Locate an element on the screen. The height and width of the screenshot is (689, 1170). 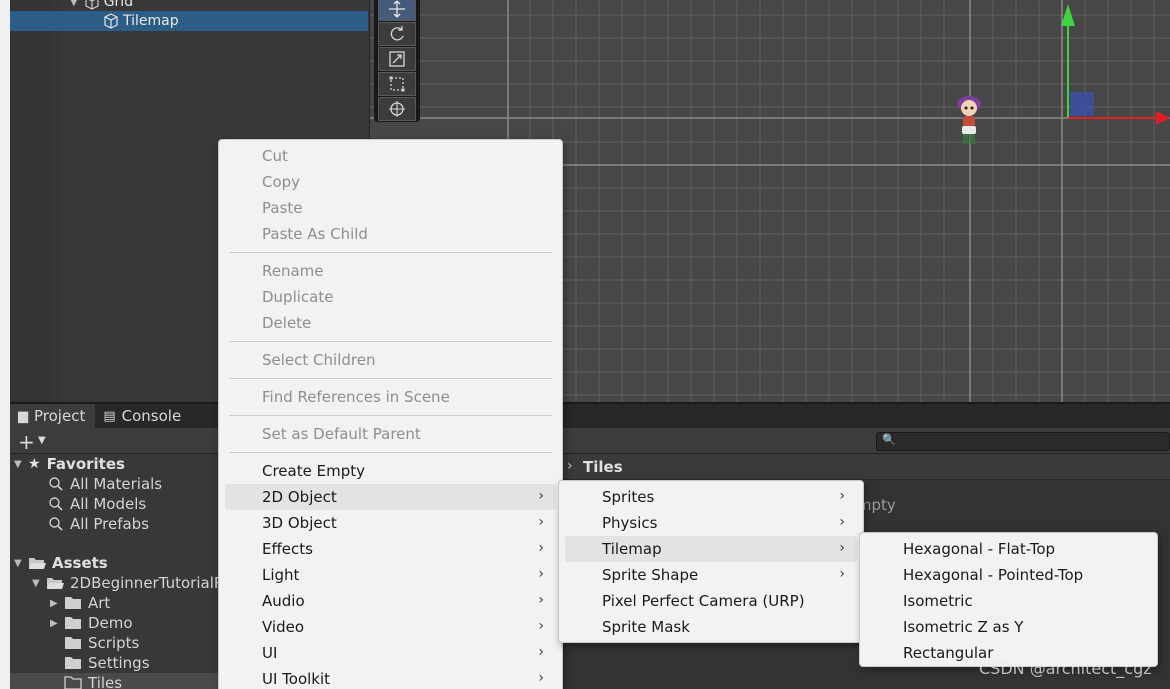
breadcrumb-item-tiles: Tiles is located at coordinates (603, 467).